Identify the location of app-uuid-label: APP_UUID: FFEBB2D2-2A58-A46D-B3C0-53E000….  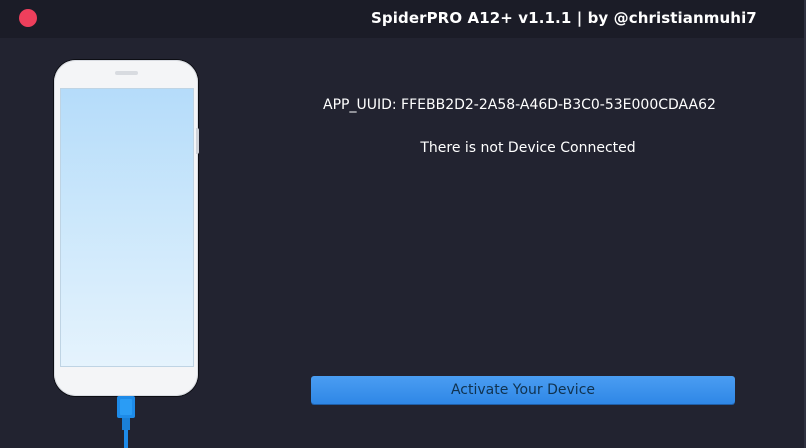
(519, 105).